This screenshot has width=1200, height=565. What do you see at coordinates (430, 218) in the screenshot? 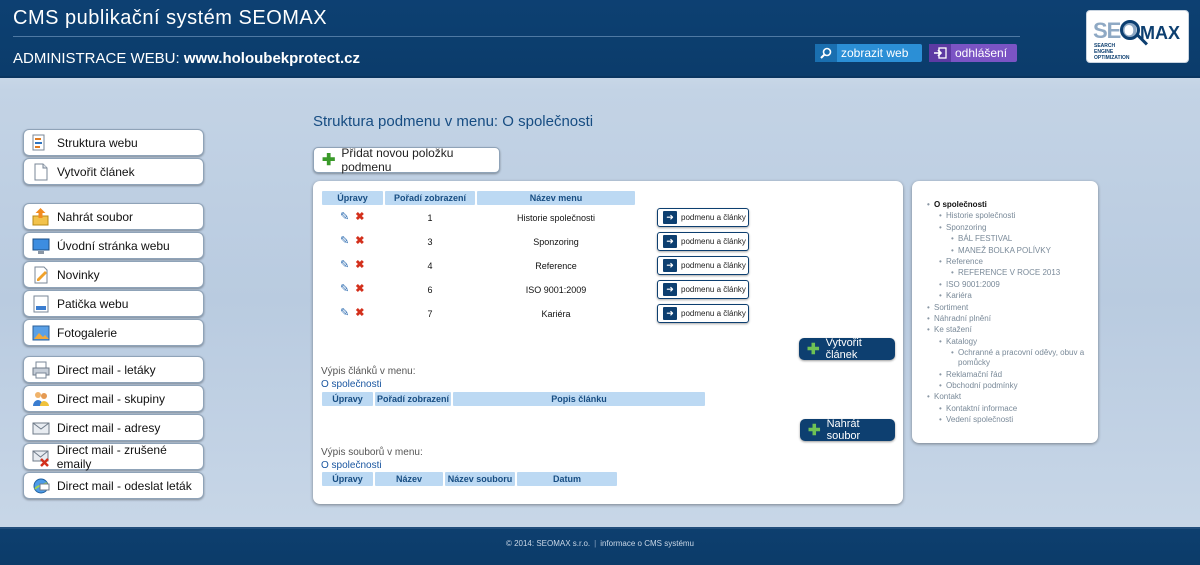
I see `row-order: 1` at bounding box center [430, 218].